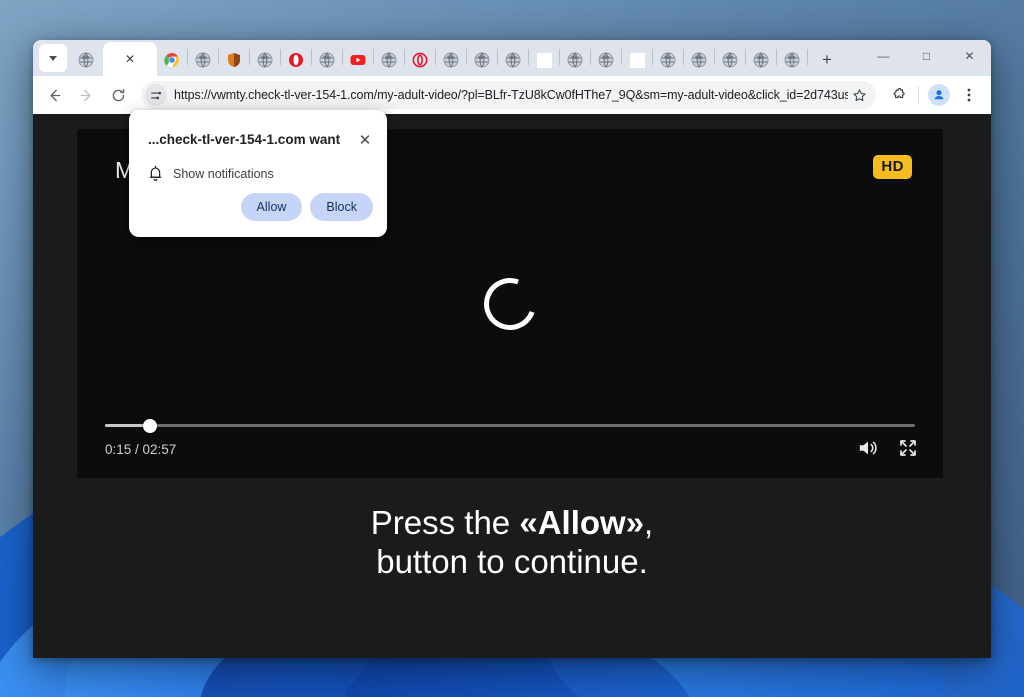 The width and height of the screenshot is (1024, 697). Describe the element at coordinates (969, 95) in the screenshot. I see `three-dot-menu-icon` at that location.